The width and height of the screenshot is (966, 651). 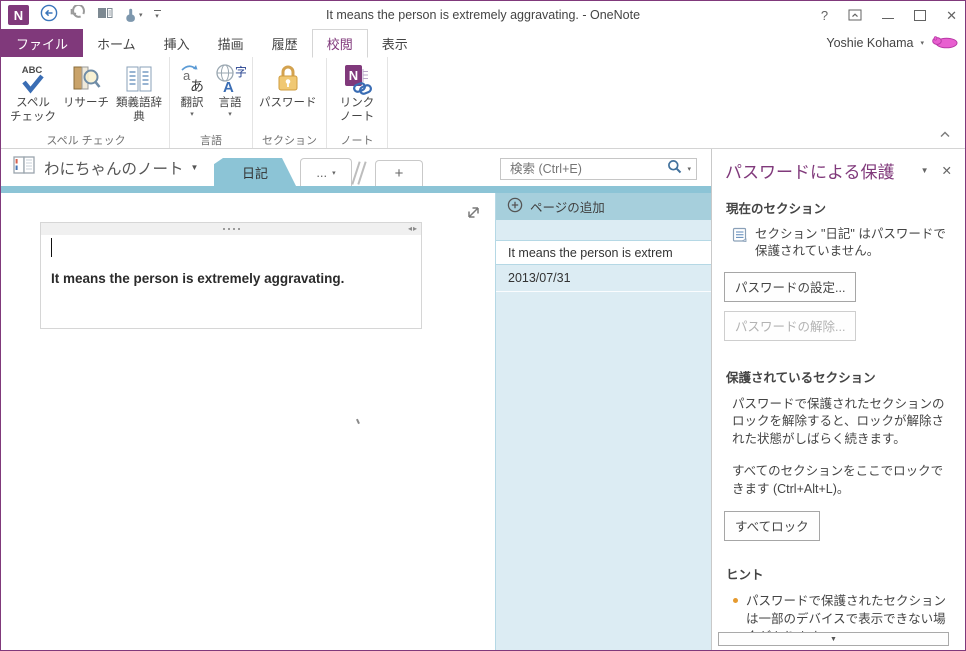 I want to click on ribbon-group-section: パスワード セクション, so click(x=290, y=102).